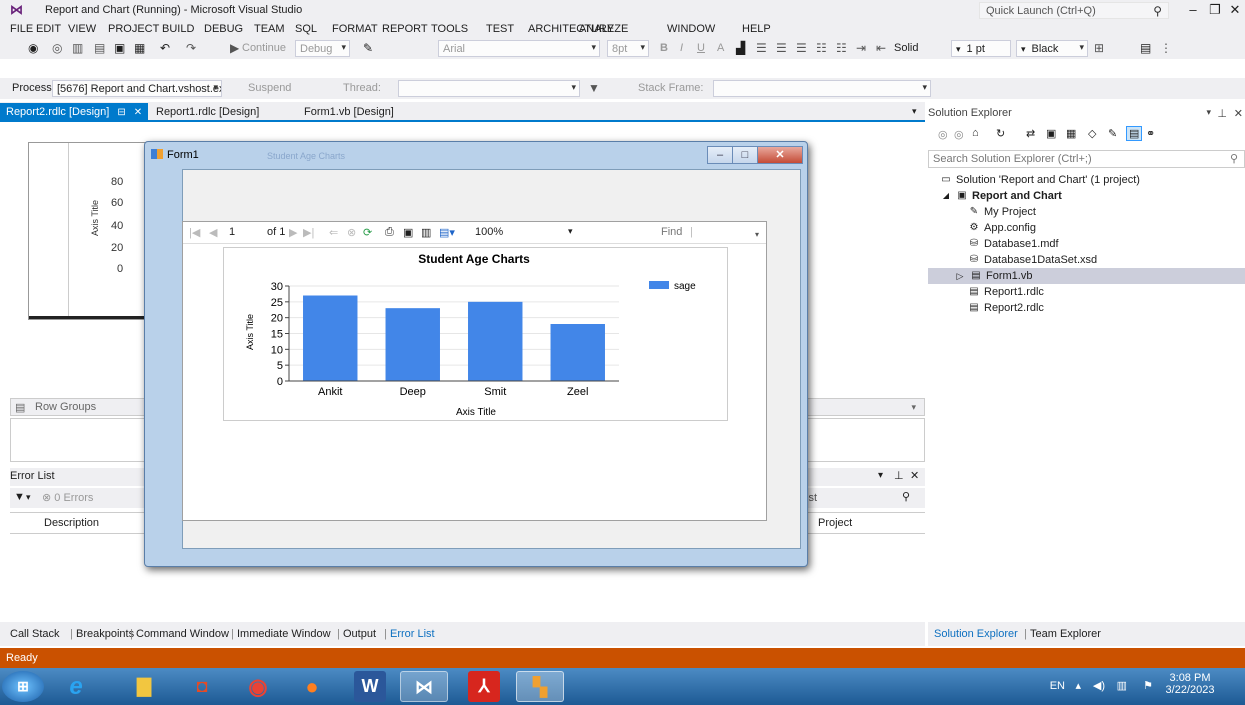  Describe the element at coordinates (182, 634) in the screenshot. I see `tab-command-window: Command Window` at that location.